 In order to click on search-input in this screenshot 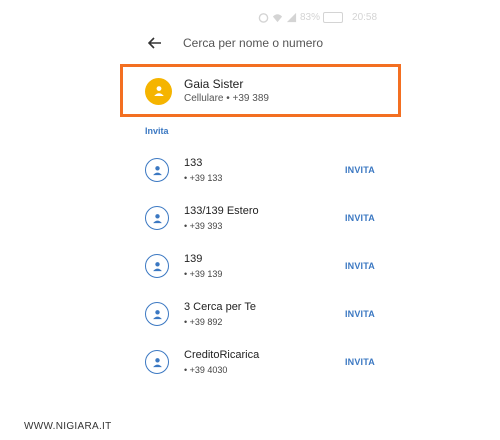, I will do `click(278, 43)`.